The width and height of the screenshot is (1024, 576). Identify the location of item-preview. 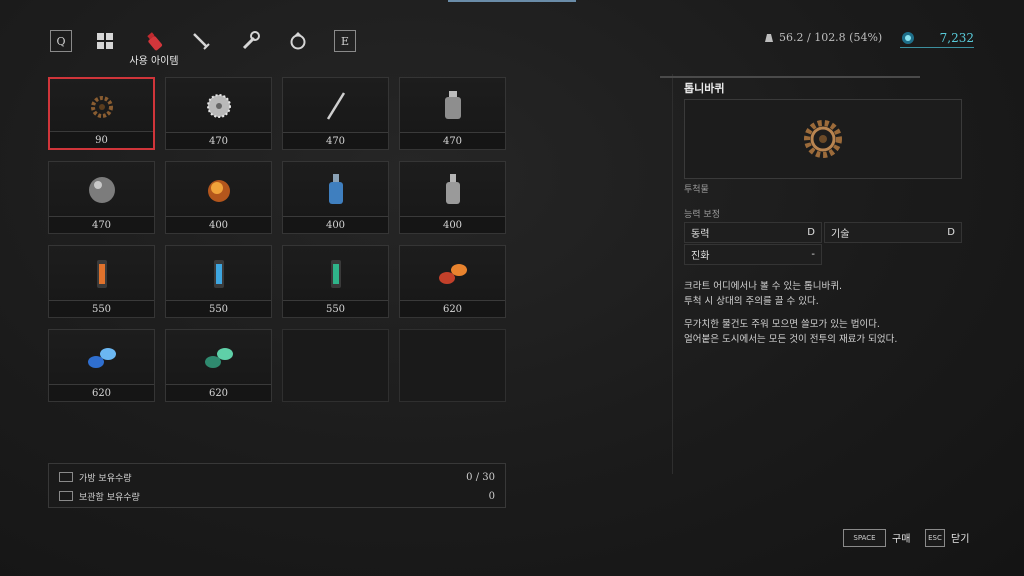
(823, 139).